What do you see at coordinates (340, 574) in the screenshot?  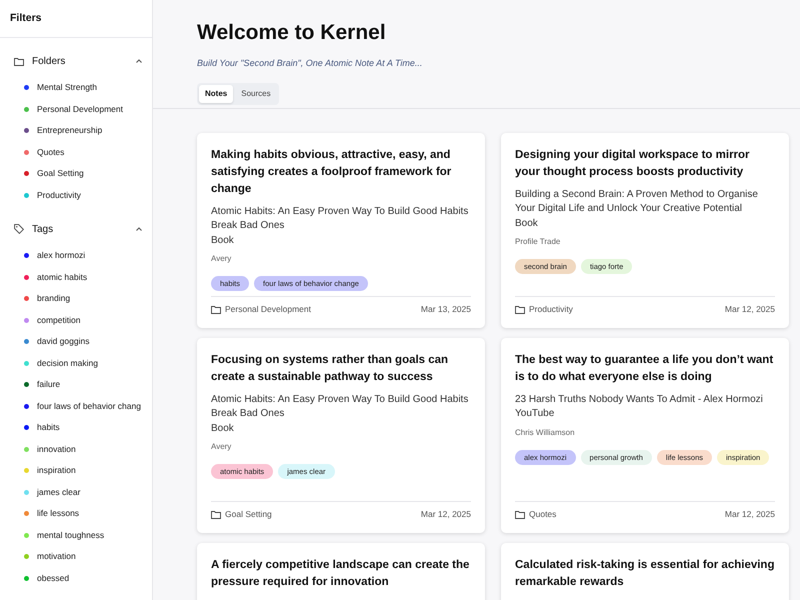 I see `note-title: A fiercely competitive landscape can create the pressure required for innovation` at bounding box center [340, 574].